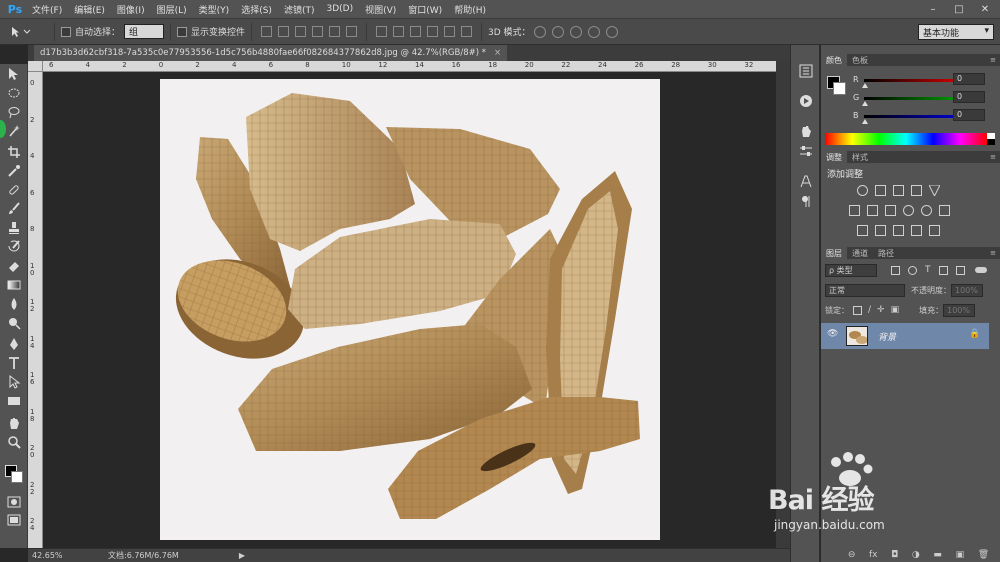 The image size is (1000, 562). Describe the element at coordinates (906, 139) in the screenshot. I see `color-spectrum-bar` at that location.